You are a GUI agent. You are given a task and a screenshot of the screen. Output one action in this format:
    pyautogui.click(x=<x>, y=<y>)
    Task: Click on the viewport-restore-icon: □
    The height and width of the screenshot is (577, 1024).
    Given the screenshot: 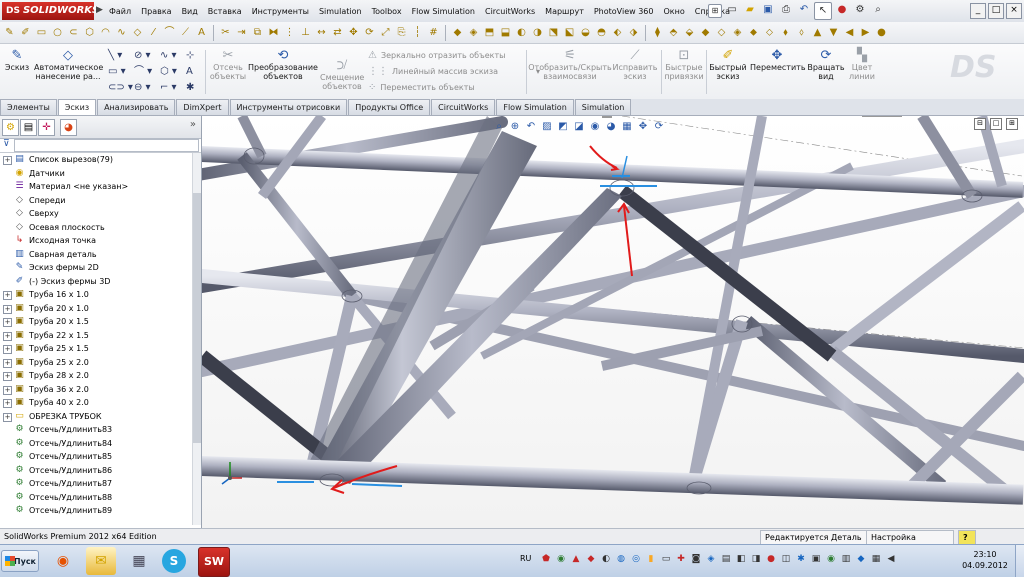 What is the action you would take?
    pyautogui.click(x=996, y=124)
    